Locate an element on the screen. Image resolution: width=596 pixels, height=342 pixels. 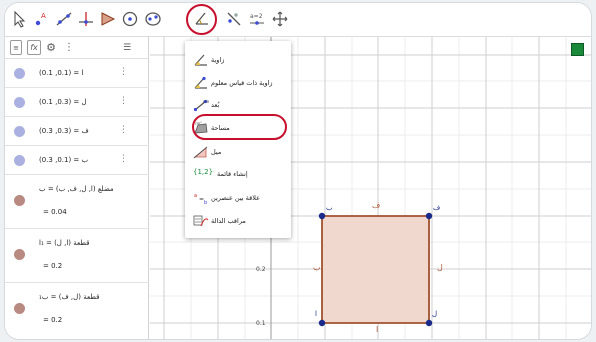
create-list-icon: {1,2} is located at coordinates (203, 172).